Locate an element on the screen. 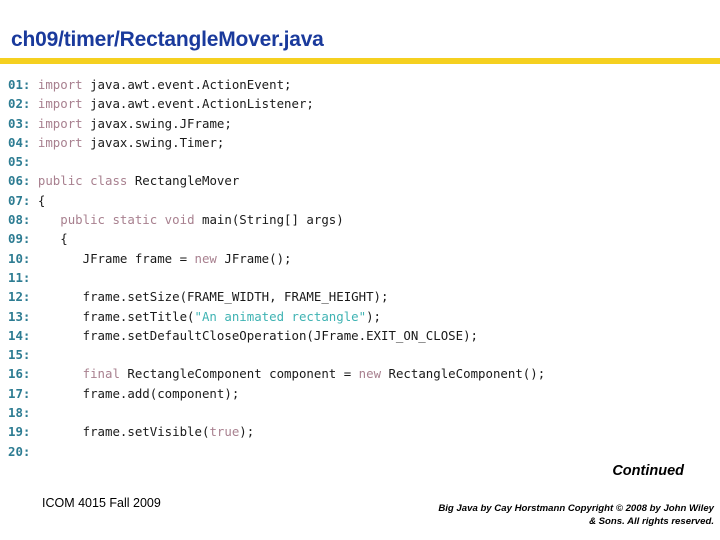 This screenshot has height=540, width=720. code-line: 17: frame.add(component); is located at coordinates (364, 393).